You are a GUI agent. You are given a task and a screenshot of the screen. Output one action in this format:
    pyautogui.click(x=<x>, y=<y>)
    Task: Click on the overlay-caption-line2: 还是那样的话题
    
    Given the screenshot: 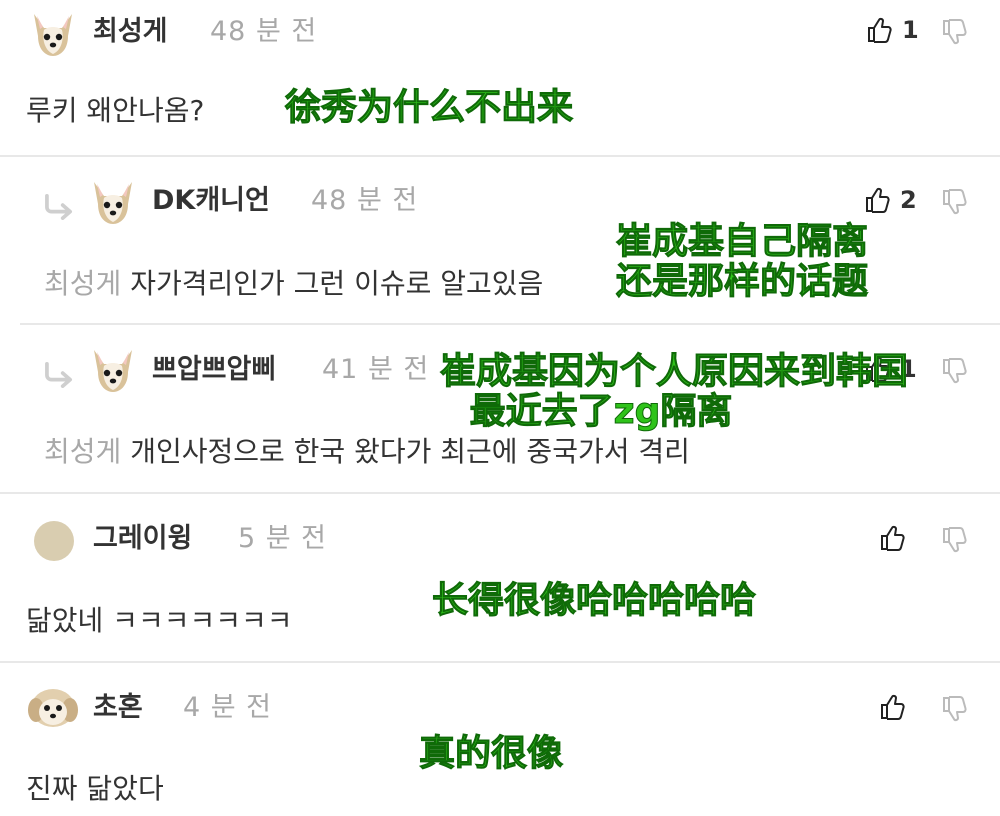 What is the action you would take?
    pyautogui.click(x=742, y=281)
    